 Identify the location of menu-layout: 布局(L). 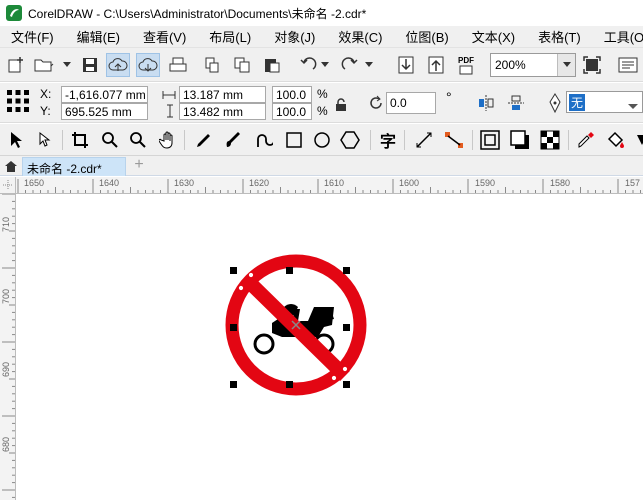
(230, 36).